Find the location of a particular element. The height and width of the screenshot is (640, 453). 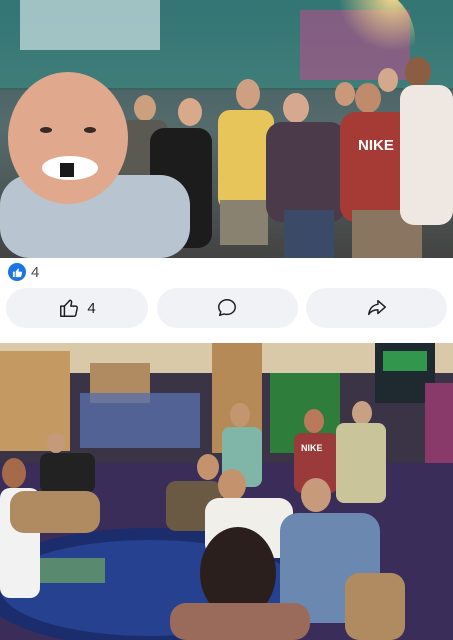

reaction-summary: 4 is located at coordinates (226, 272).